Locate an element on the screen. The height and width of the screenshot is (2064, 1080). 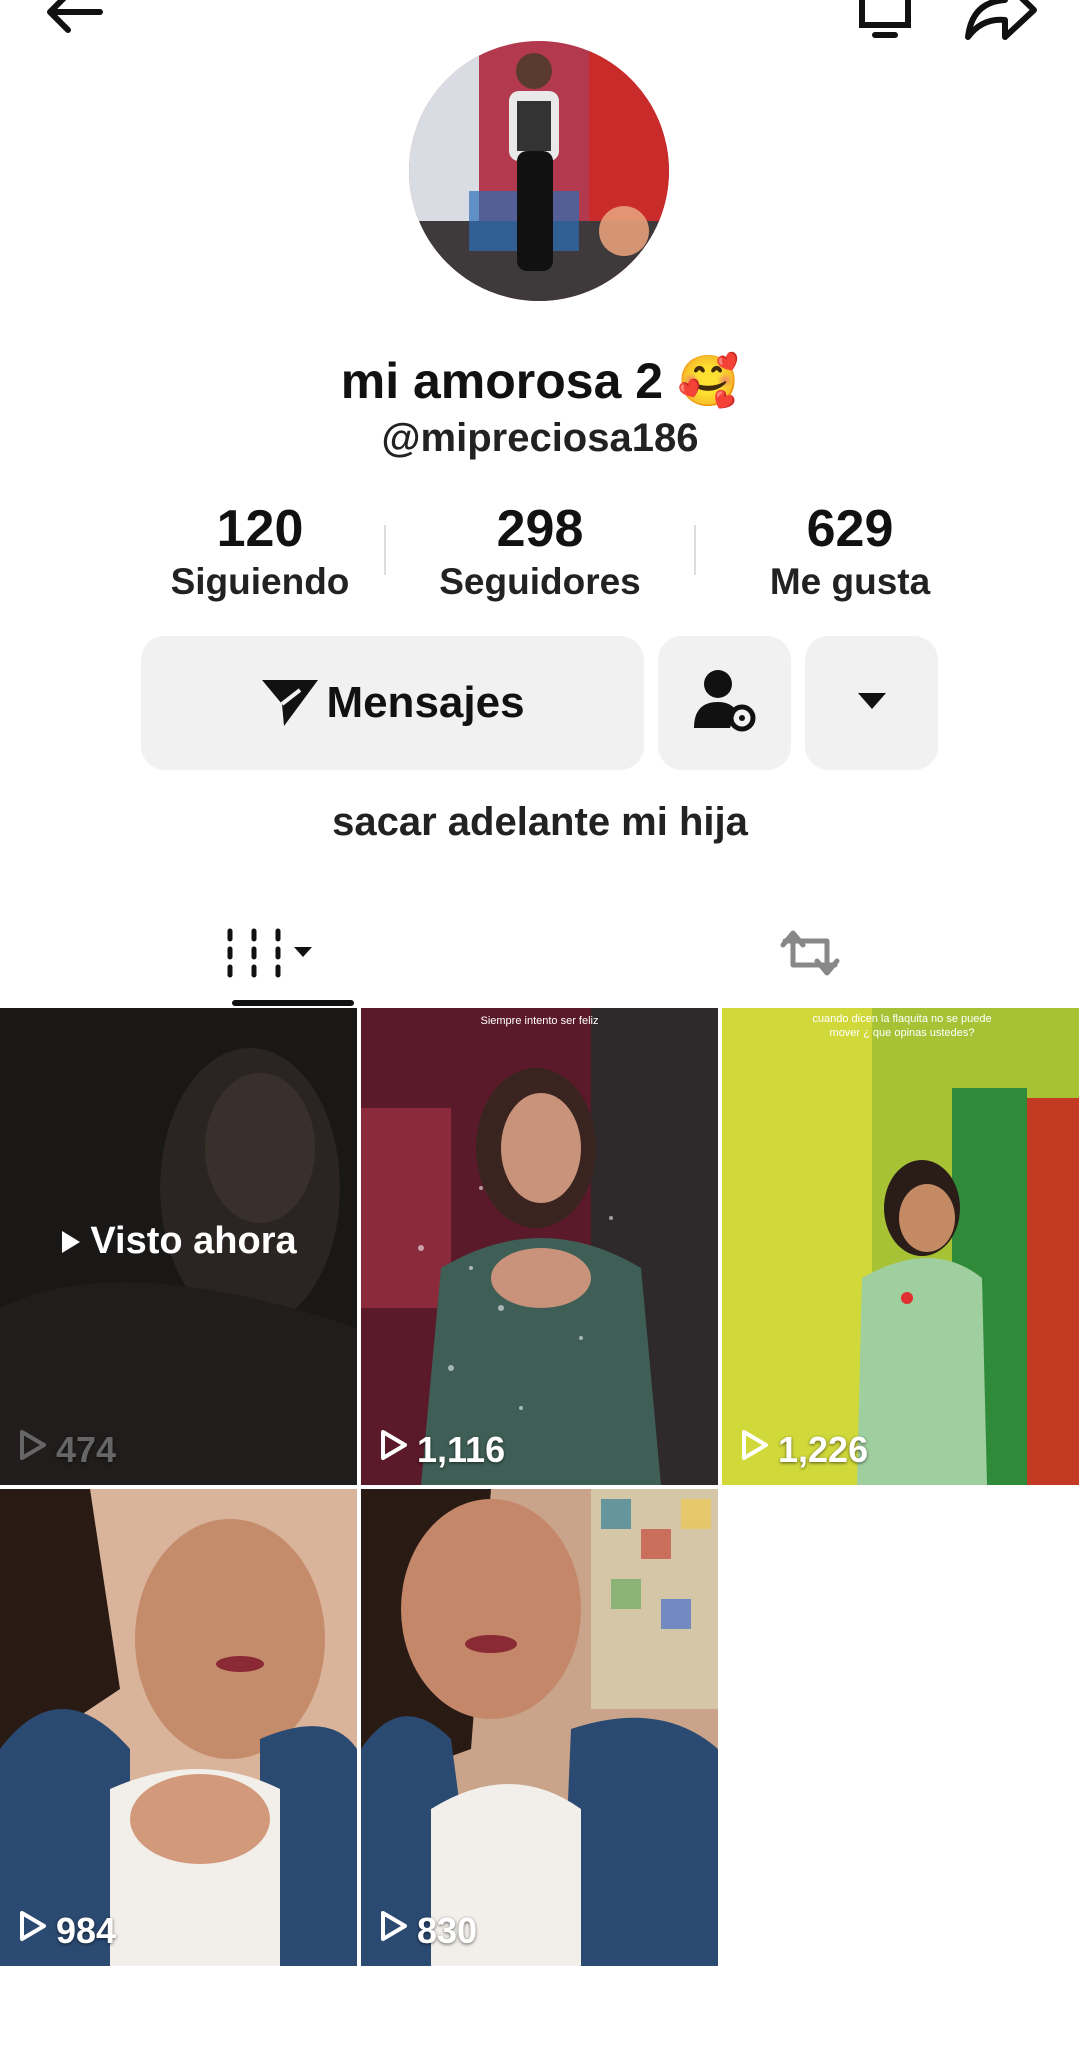
bell-icon is located at coordinates (885, 25).